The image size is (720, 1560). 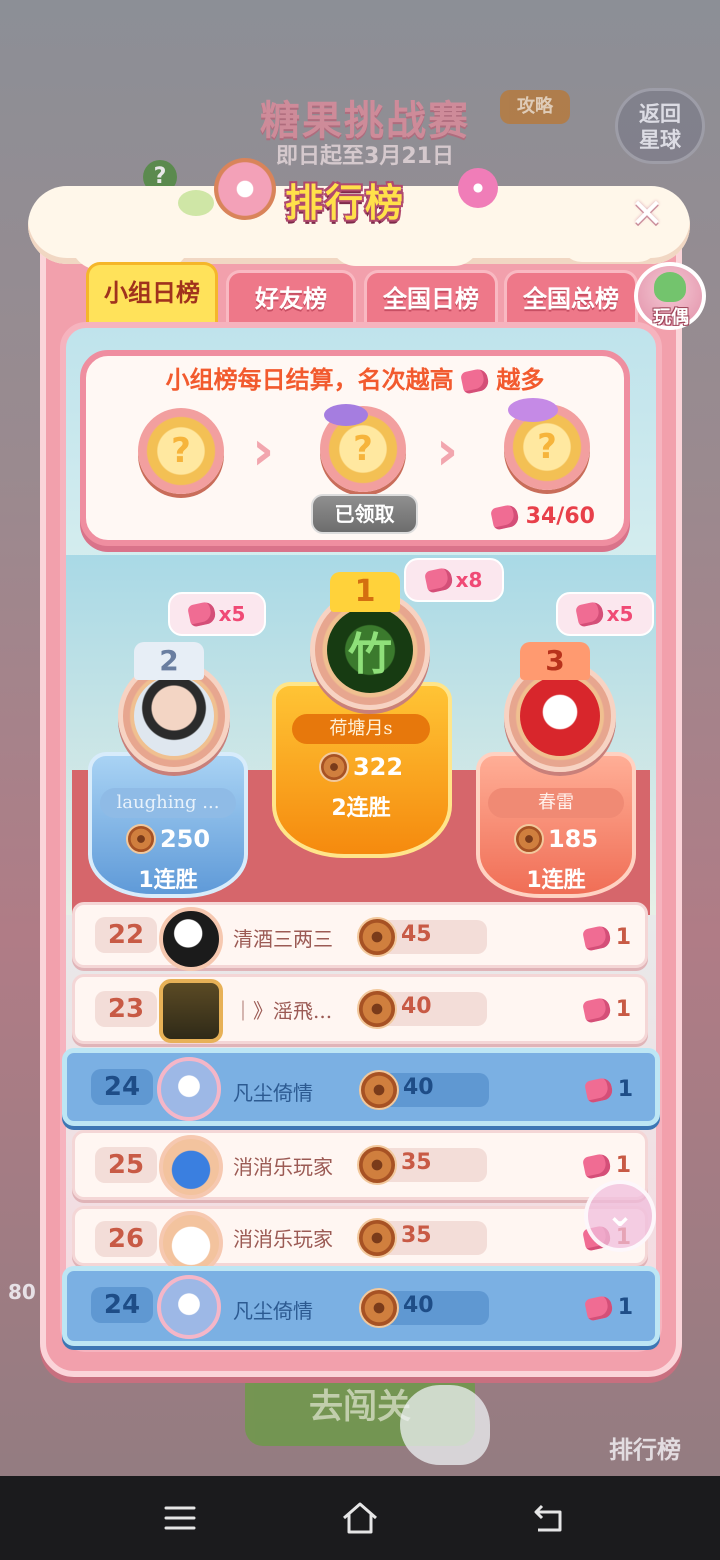 I want to click on reward-header: 小组榜每日结算，名次越高 越多, so click(x=355, y=380).